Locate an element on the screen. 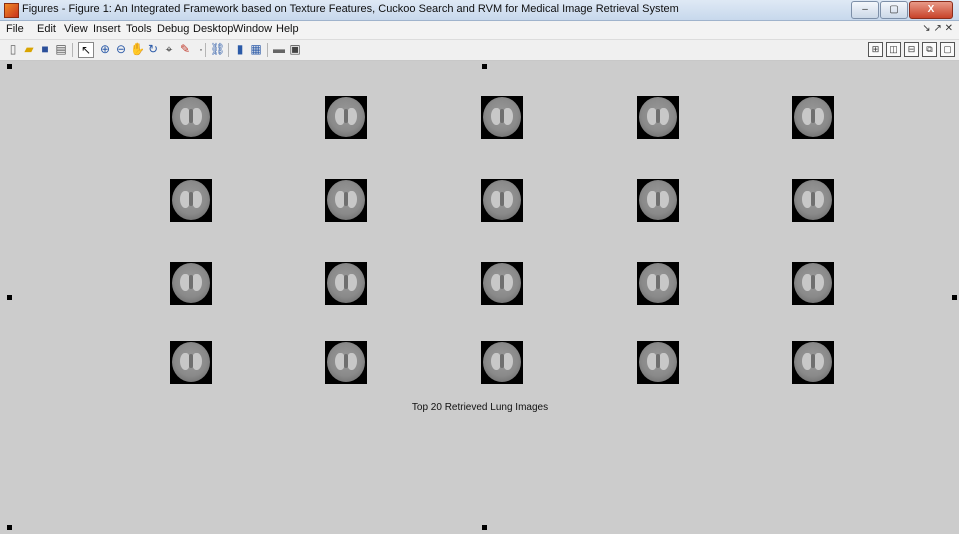 Image resolution: width=959 pixels, height=534 pixels. maximize-button: ▢ is located at coordinates (894, 10).